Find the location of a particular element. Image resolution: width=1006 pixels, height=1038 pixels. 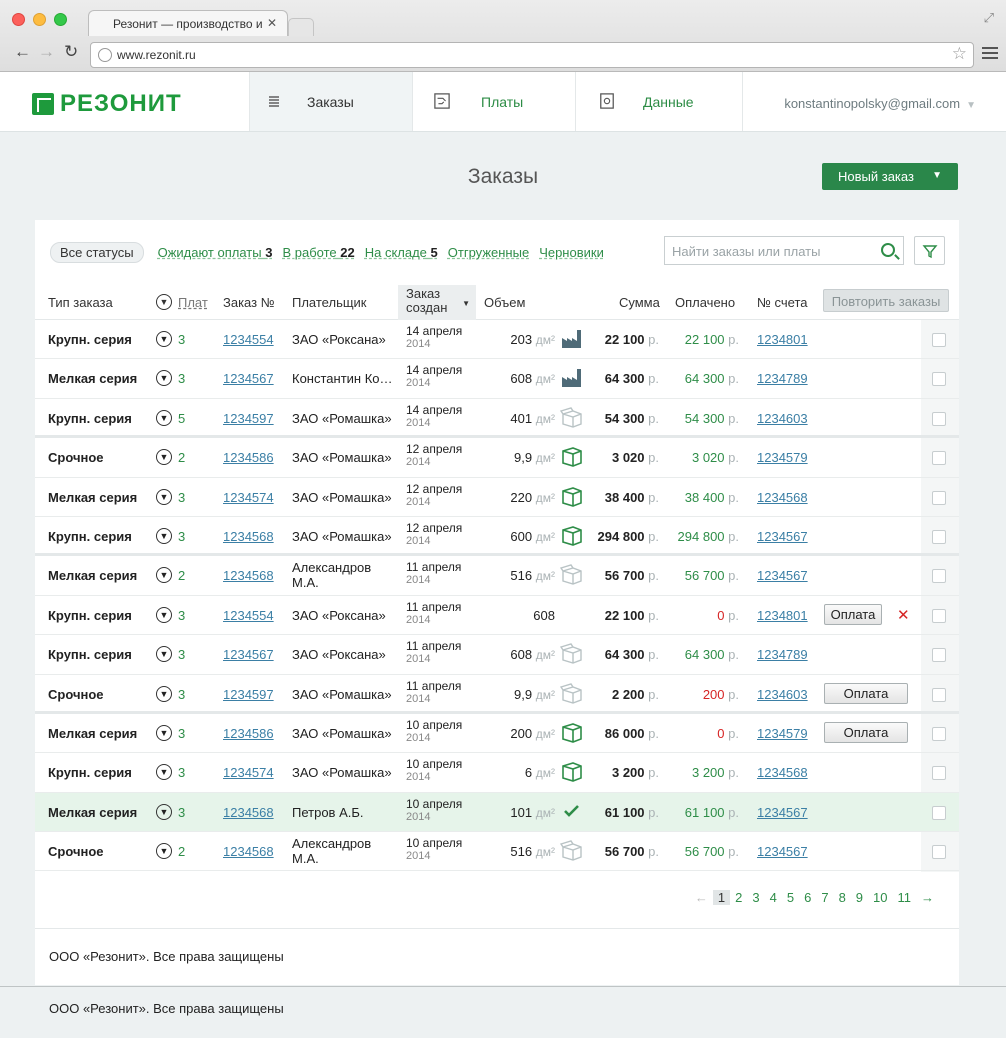

page-link: 2 is located at coordinates (738, 897).